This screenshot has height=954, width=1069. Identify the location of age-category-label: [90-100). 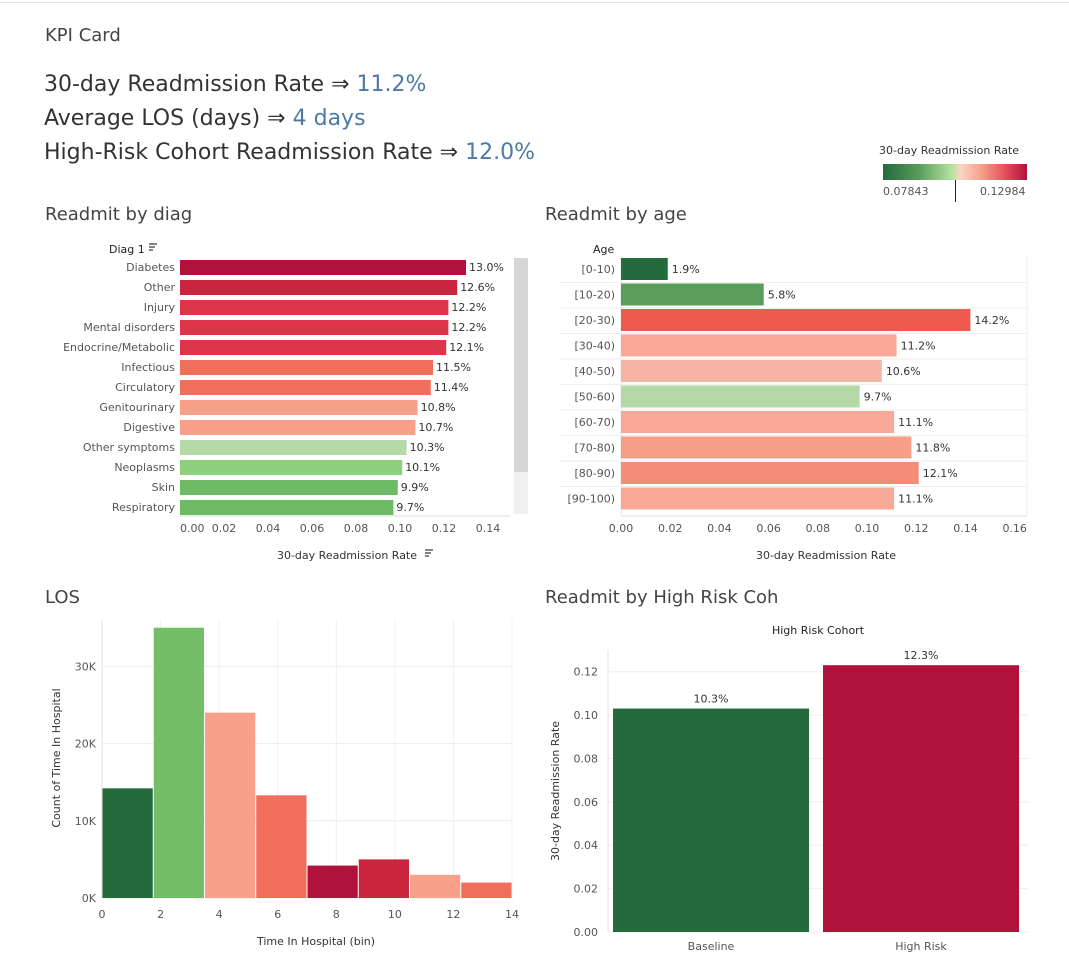
(591, 499).